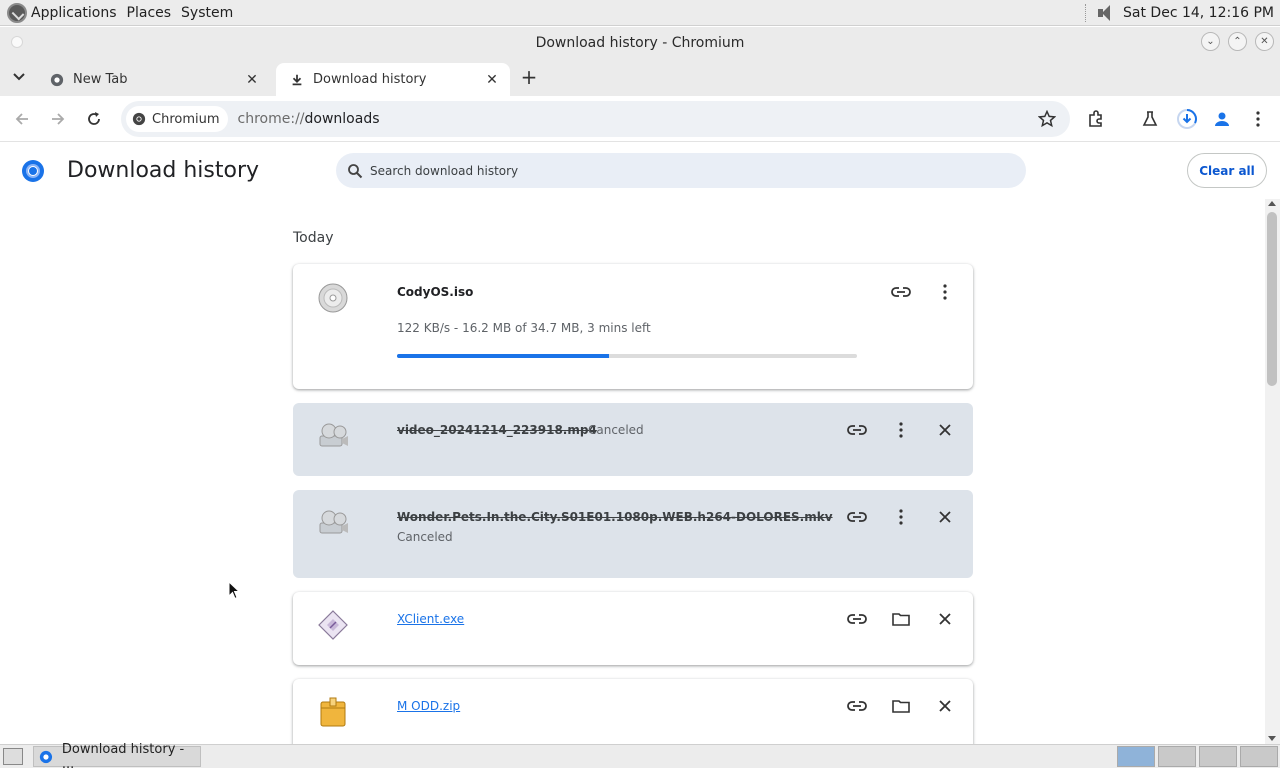 This screenshot has width=1280, height=768. I want to click on show-desktop-button, so click(13, 756).